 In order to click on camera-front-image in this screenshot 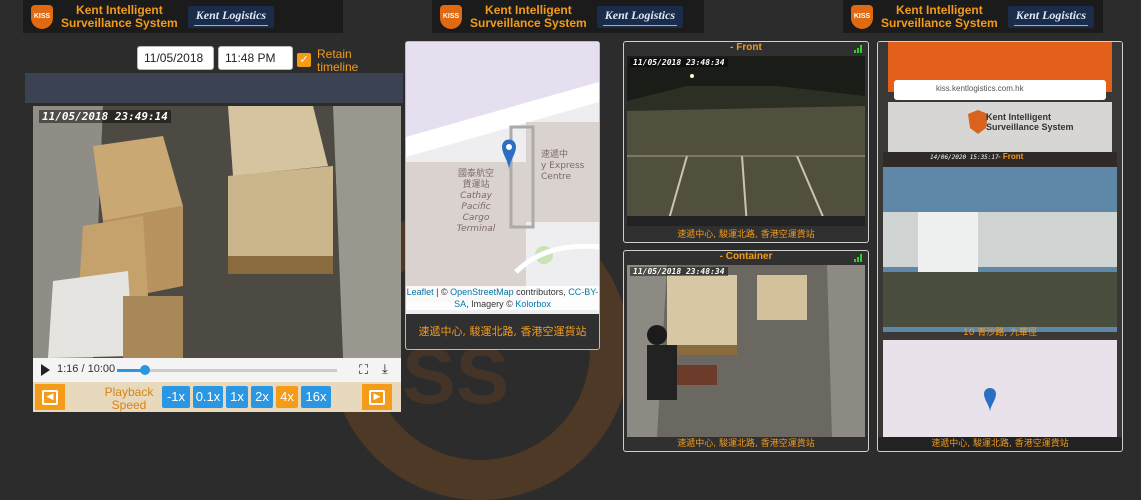, I will do `click(746, 141)`.